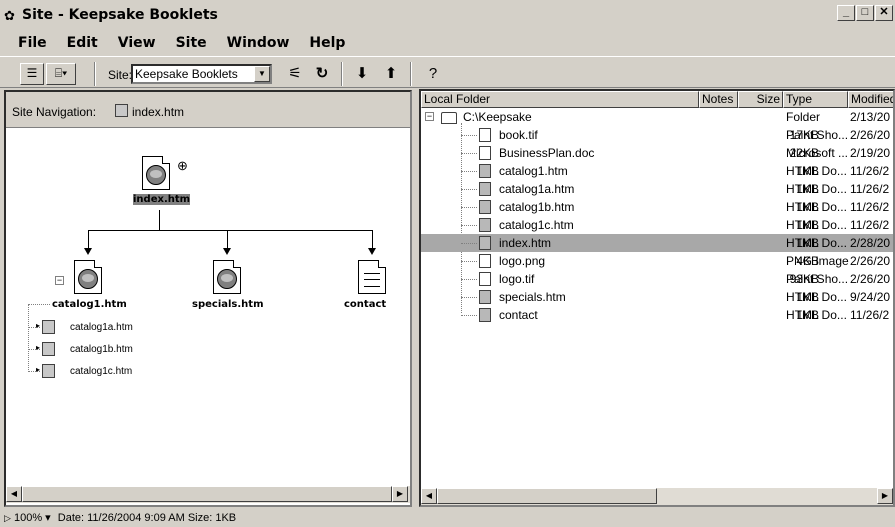 The image size is (895, 527). Describe the element at coordinates (32, 74) in the screenshot. I see `files-view-icon: ☰` at that location.